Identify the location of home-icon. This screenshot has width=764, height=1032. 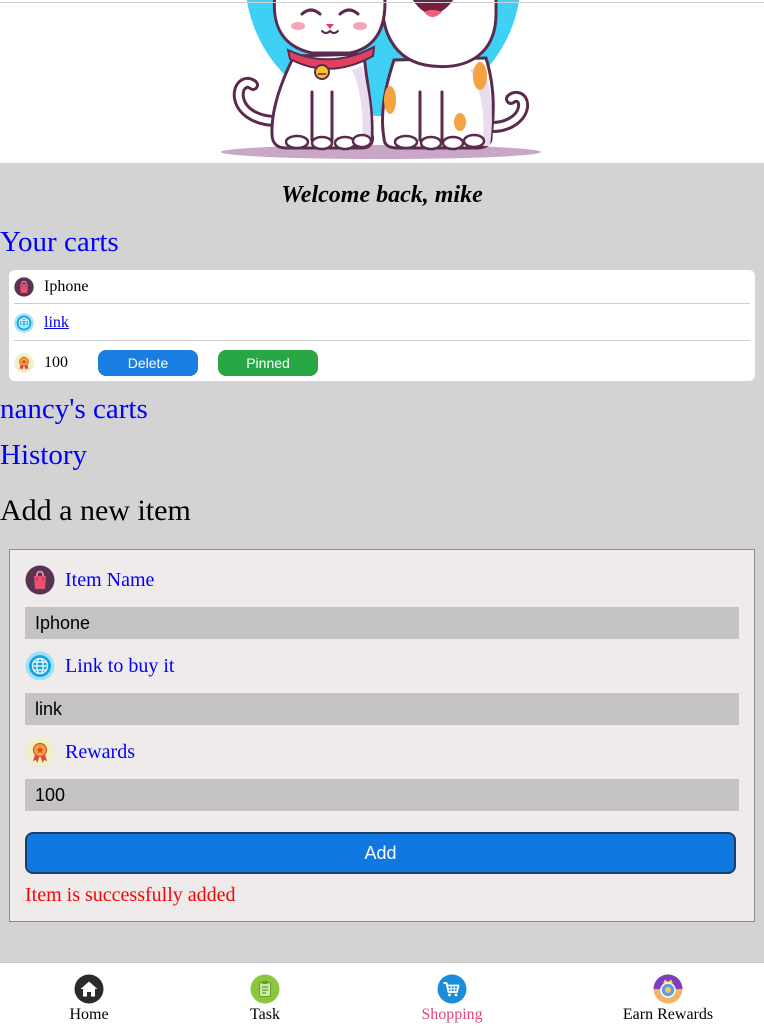
(89, 989).